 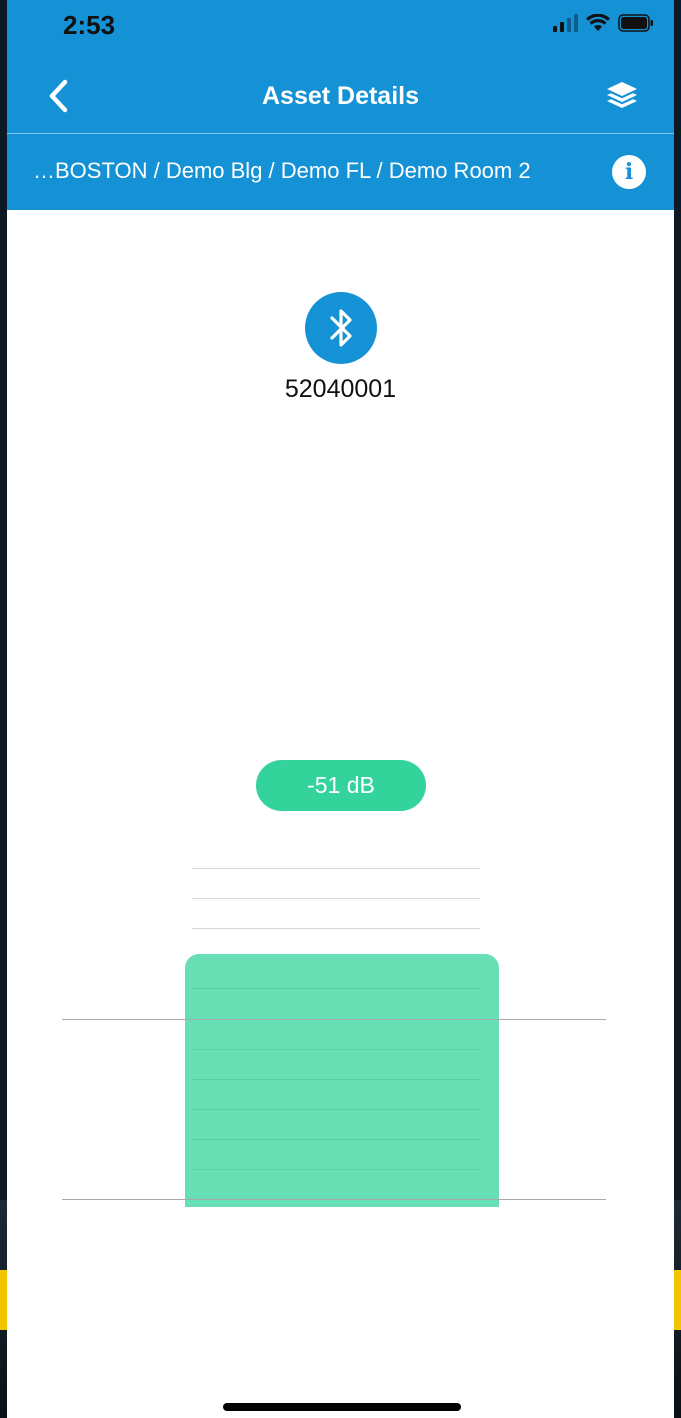 I want to click on meter-lower-line, so click(x=334, y=1199).